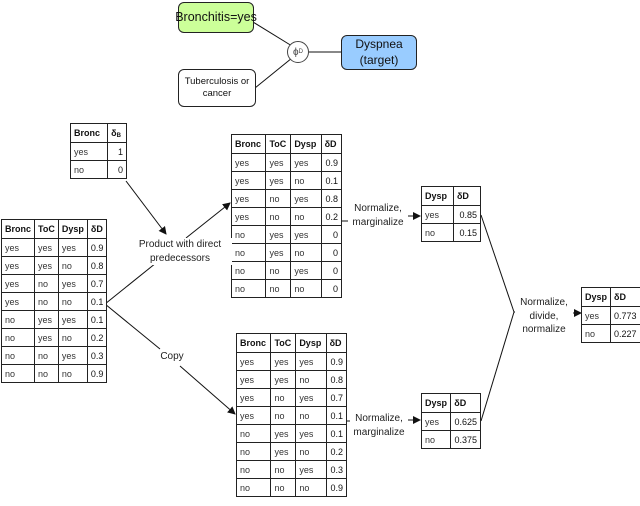 The height and width of the screenshot is (506, 640). I want to click on arrow-evidence-to-product, so click(146, 207).